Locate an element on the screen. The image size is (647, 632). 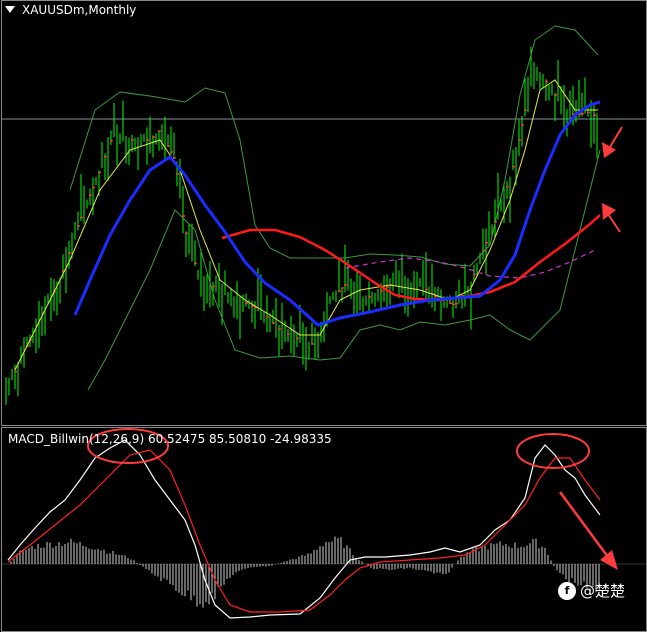
annotation-arrow-down is located at coordinates (612, 142).